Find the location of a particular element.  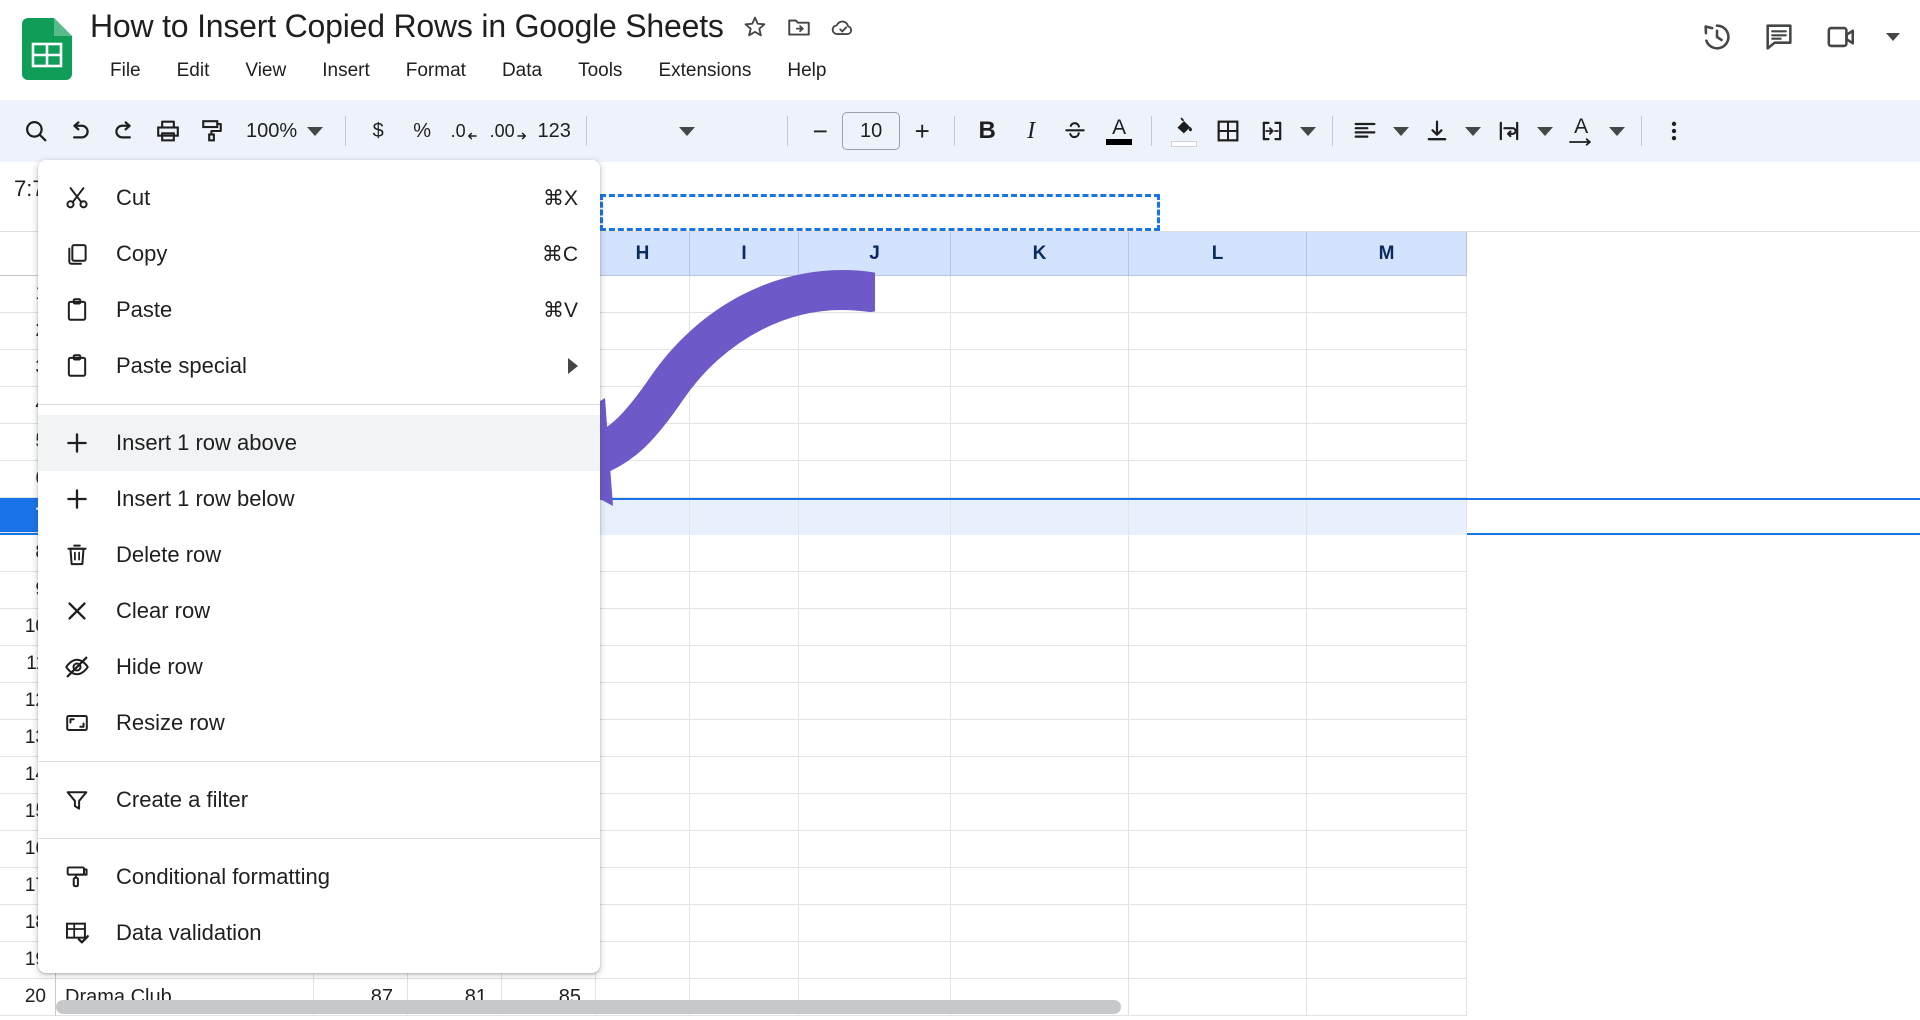

cell-J16 is located at coordinates (875, 849).